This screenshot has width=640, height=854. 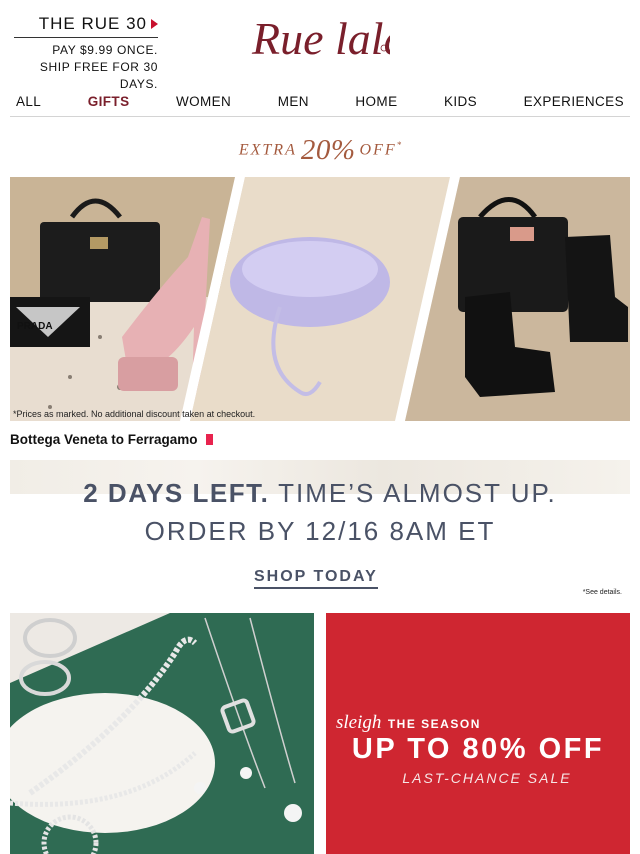 I want to click on banner-order-by: ORDER BY 12/16 8AM ET, so click(x=320, y=531).